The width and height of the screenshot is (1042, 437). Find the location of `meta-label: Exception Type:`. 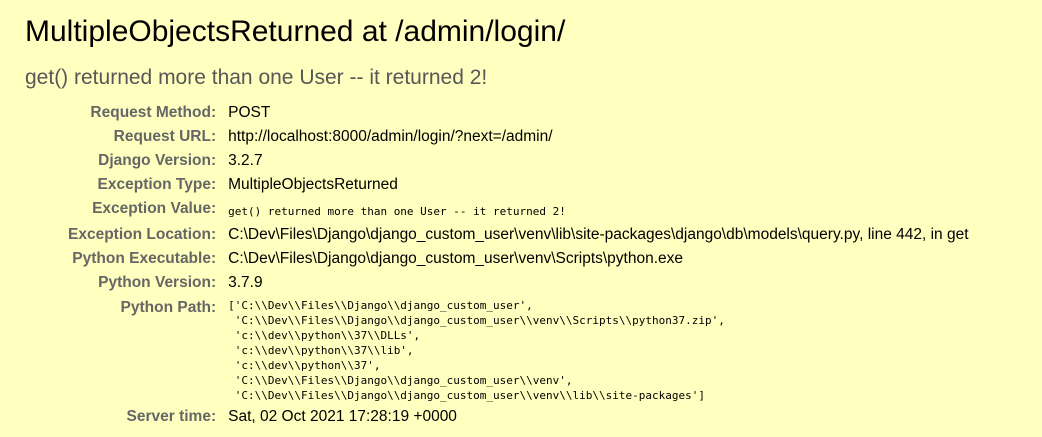

meta-label: Exception Type: is located at coordinates (157, 184).